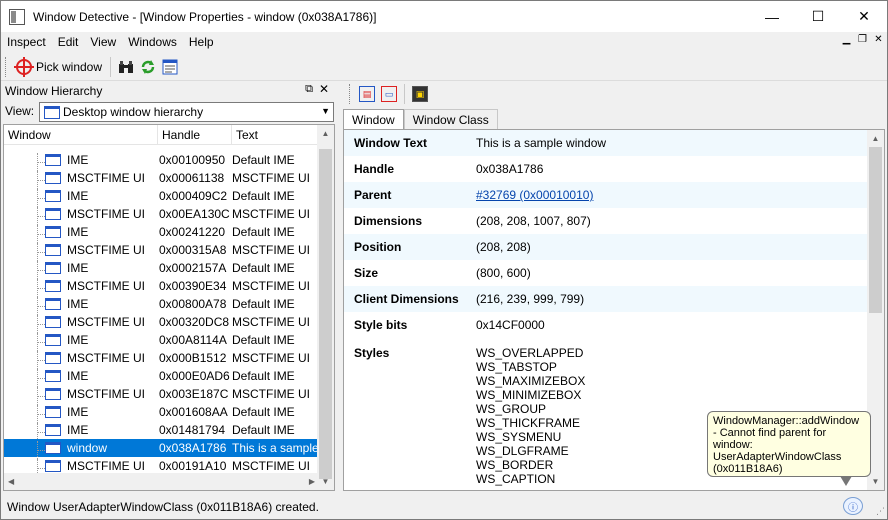 This screenshot has width=888, height=520. What do you see at coordinates (541, 143) in the screenshot?
I see `property-value: This is a sample window` at bounding box center [541, 143].